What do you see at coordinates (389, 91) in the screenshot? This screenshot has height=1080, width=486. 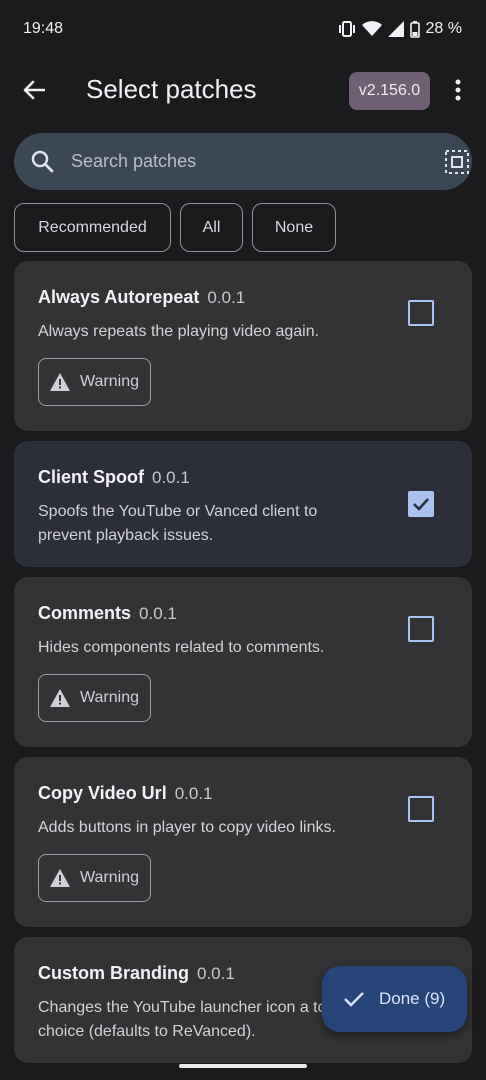 I see `version-chip: v2.156.0` at bounding box center [389, 91].